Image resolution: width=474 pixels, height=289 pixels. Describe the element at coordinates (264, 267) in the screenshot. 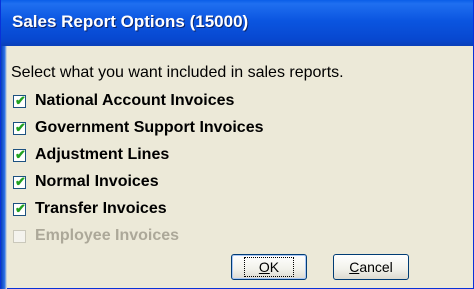

I see `ok-mnemonic: O` at that location.